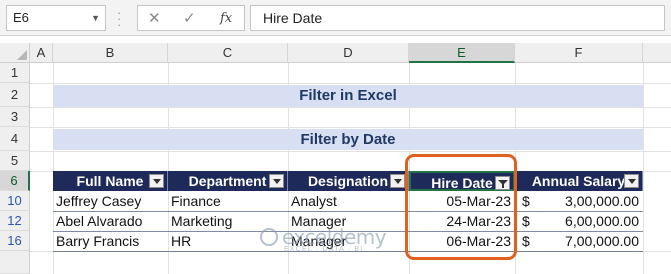 The width and height of the screenshot is (671, 274). Describe the element at coordinates (269, 237) in the screenshot. I see `watermark-icon` at that location.